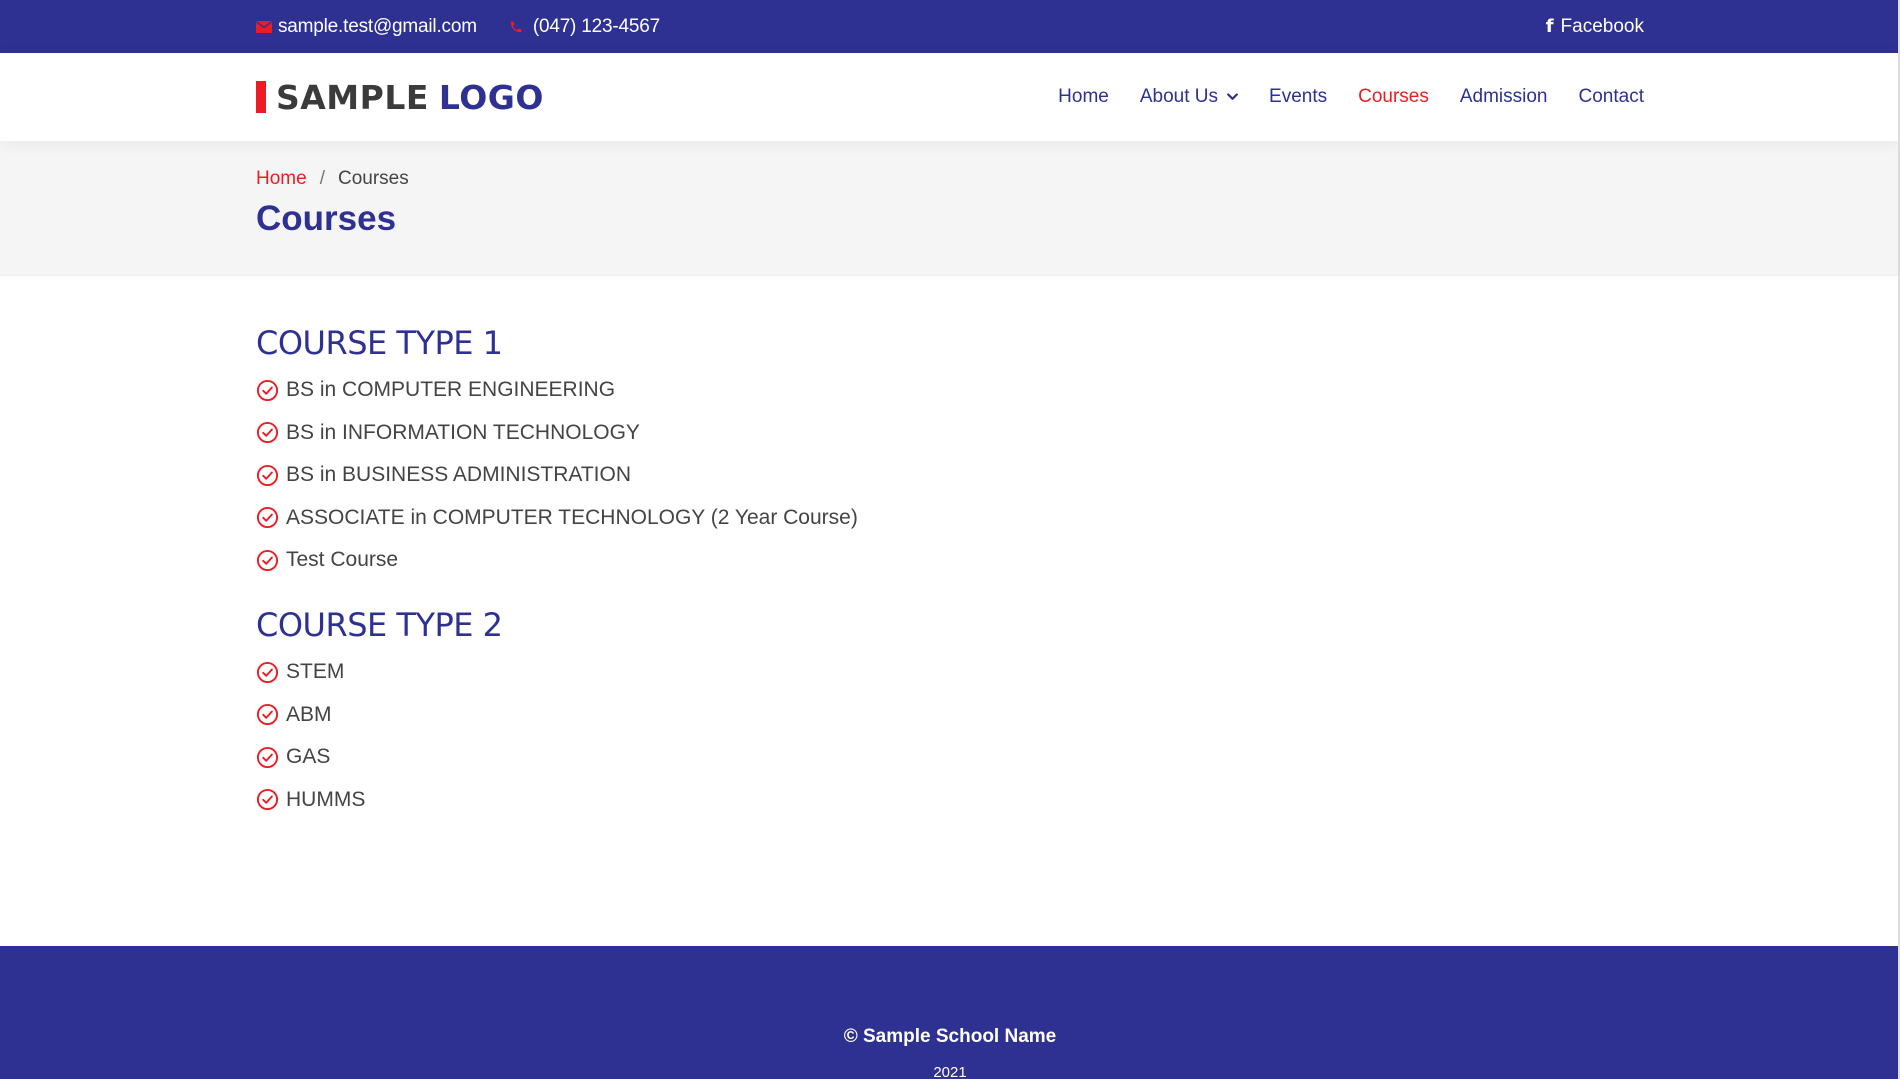  I want to click on envelope-icon, so click(264, 26).